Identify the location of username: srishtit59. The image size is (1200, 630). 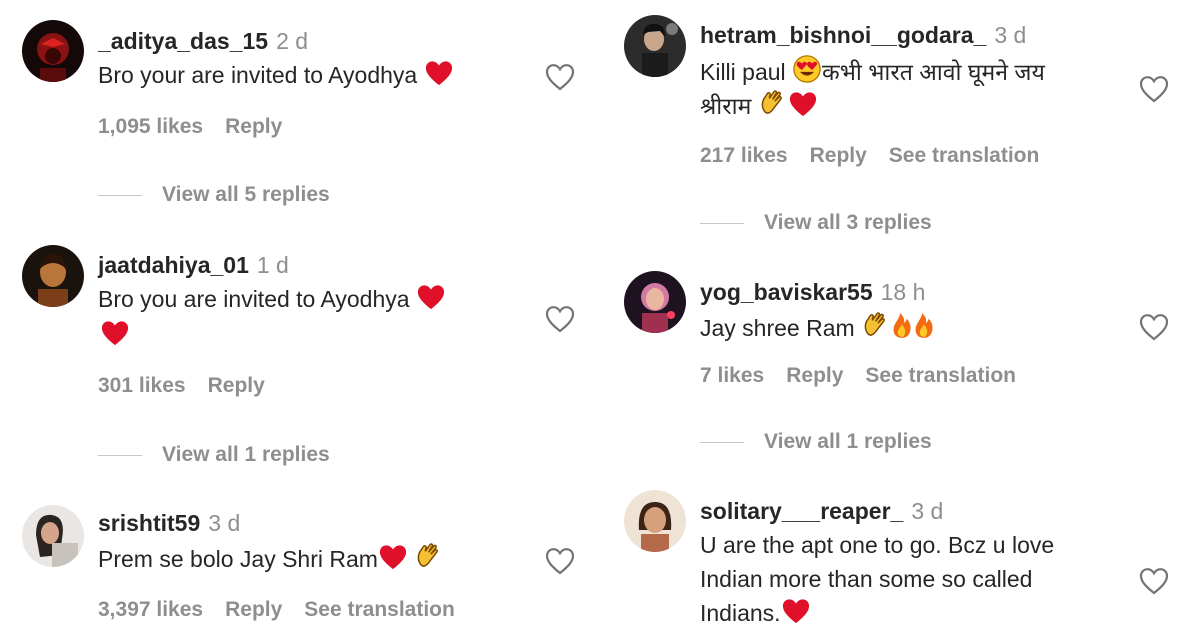
(149, 523).